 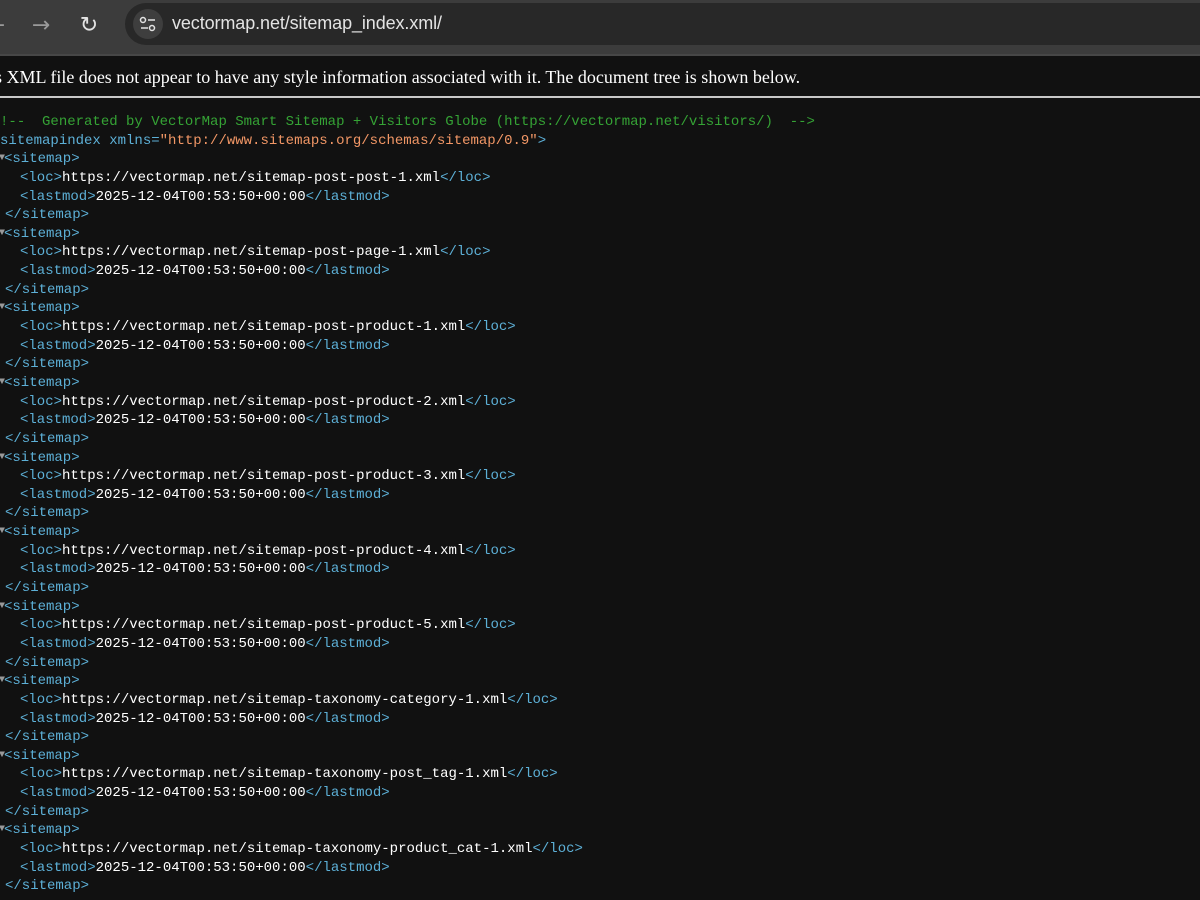 What do you see at coordinates (41, 25) in the screenshot?
I see `forward-button: →` at bounding box center [41, 25].